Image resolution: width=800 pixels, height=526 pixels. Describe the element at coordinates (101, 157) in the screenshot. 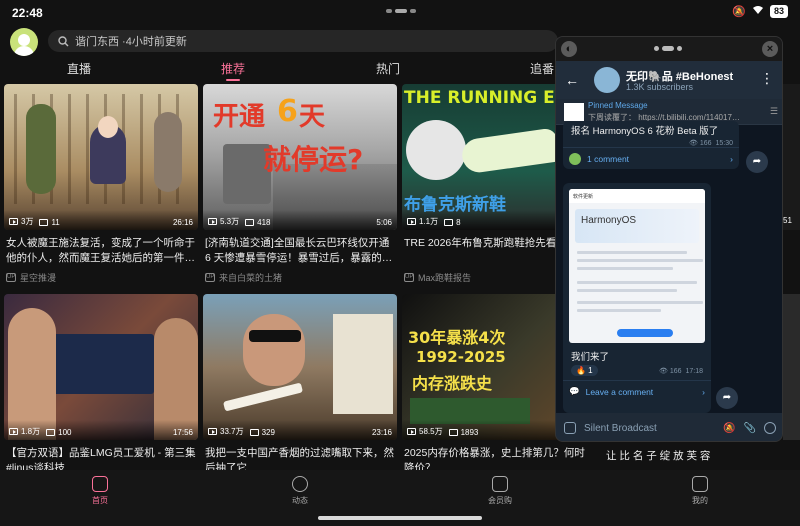

I see `video-thumbnail: 3万 11 26:16` at that location.